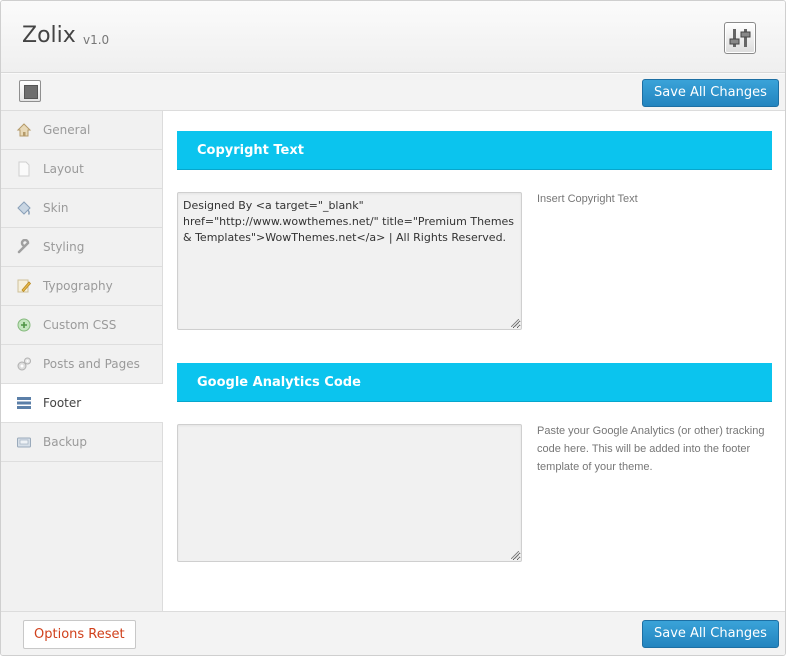 Image resolution: width=786 pixels, height=656 pixels. What do you see at coordinates (349, 493) in the screenshot?
I see `analytics-textarea` at bounding box center [349, 493].